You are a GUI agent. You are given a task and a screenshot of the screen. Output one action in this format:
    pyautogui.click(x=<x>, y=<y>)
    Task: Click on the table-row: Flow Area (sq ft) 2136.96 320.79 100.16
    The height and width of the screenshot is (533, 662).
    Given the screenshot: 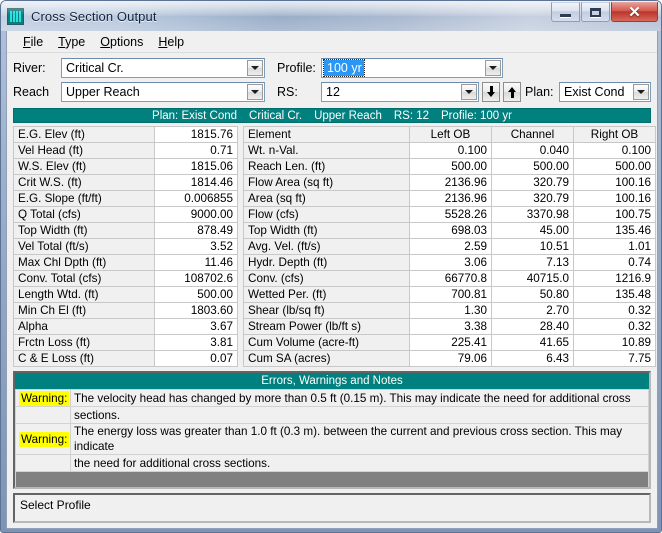 What is the action you would take?
    pyautogui.click(x=449, y=182)
    